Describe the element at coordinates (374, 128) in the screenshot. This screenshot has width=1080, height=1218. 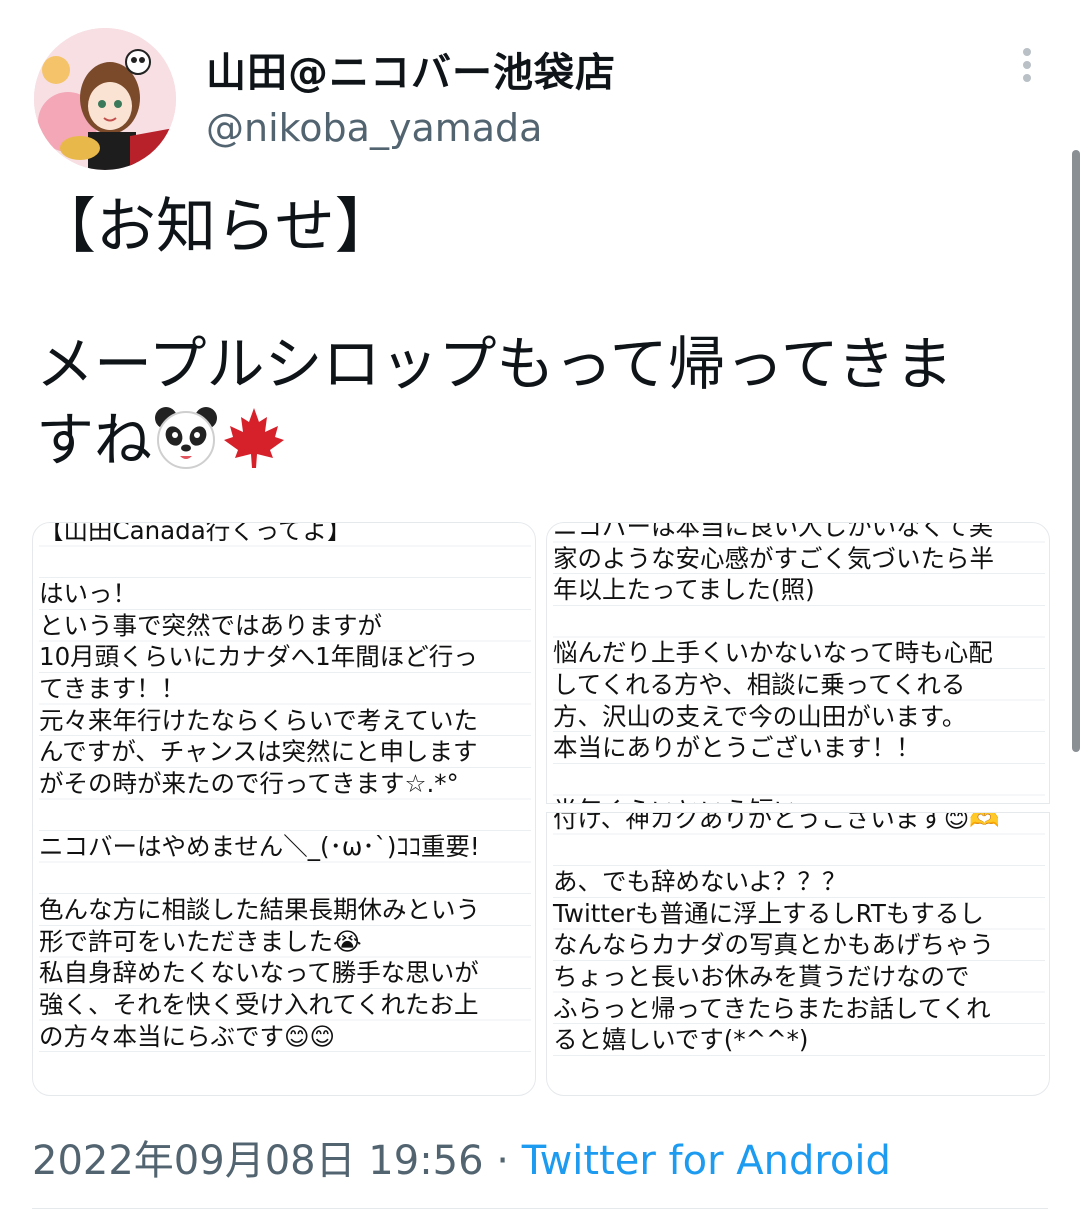
I see `user-handle: @nikoba_yamada` at that location.